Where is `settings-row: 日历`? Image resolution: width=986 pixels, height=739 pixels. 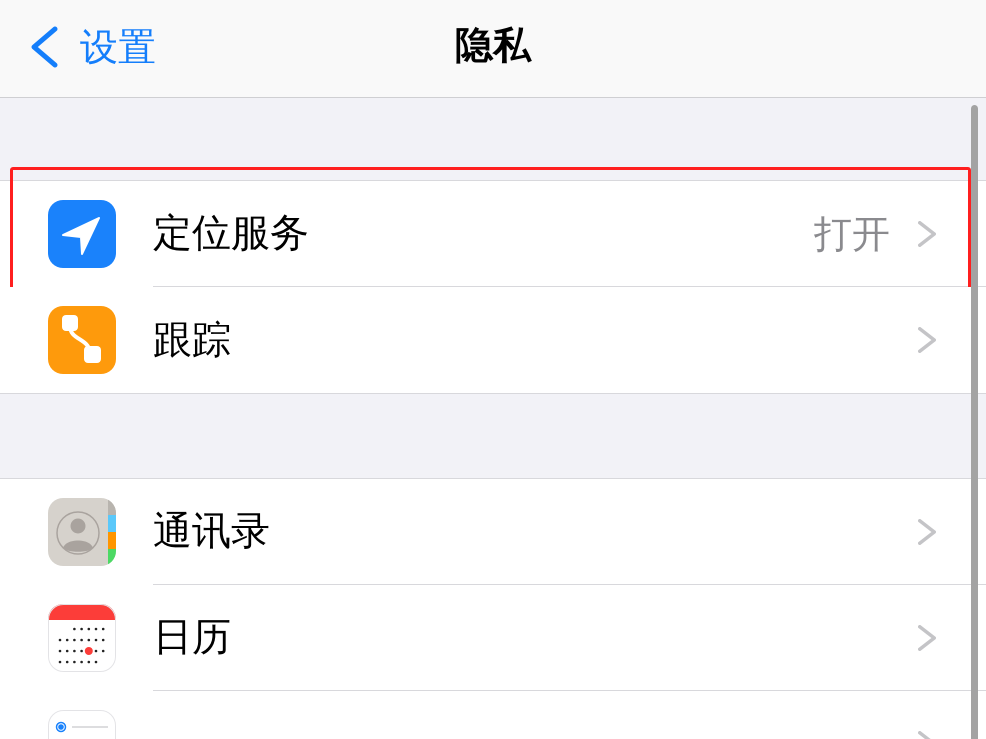
settings-row: 日历 is located at coordinates (493, 638).